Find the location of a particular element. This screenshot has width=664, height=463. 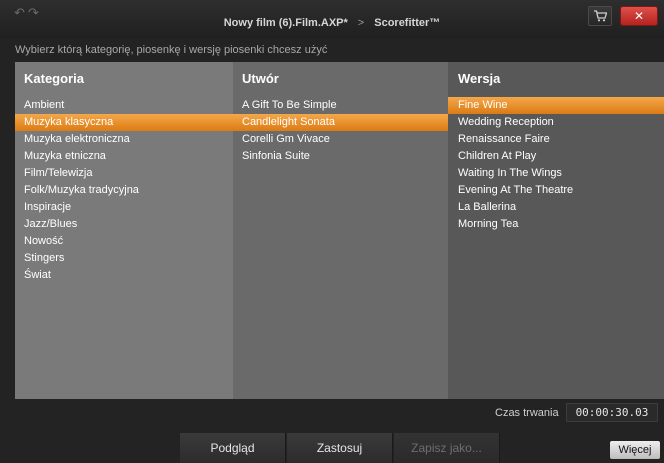

shopping-cart-icon is located at coordinates (600, 16).